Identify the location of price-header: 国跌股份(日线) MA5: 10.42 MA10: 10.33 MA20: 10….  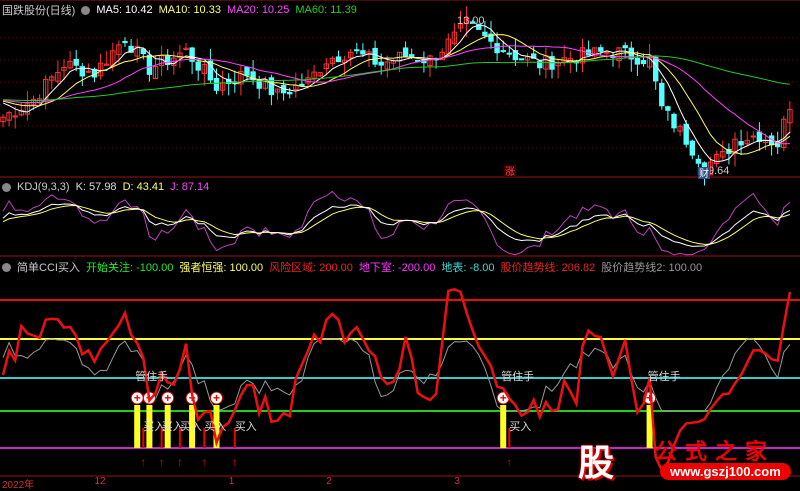
(179, 10).